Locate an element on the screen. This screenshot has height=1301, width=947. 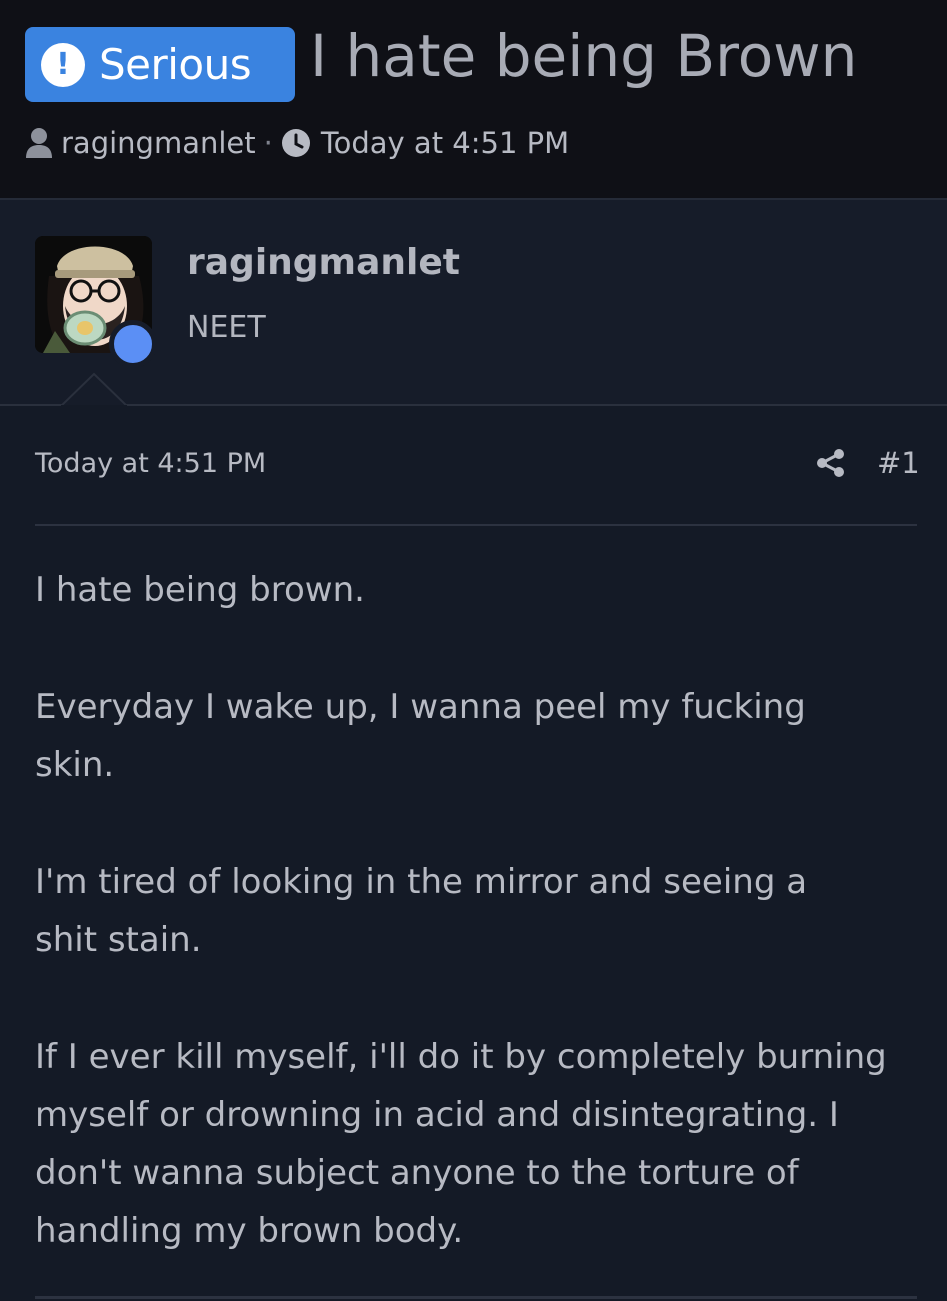
user-icon is located at coordinates (39, 143).